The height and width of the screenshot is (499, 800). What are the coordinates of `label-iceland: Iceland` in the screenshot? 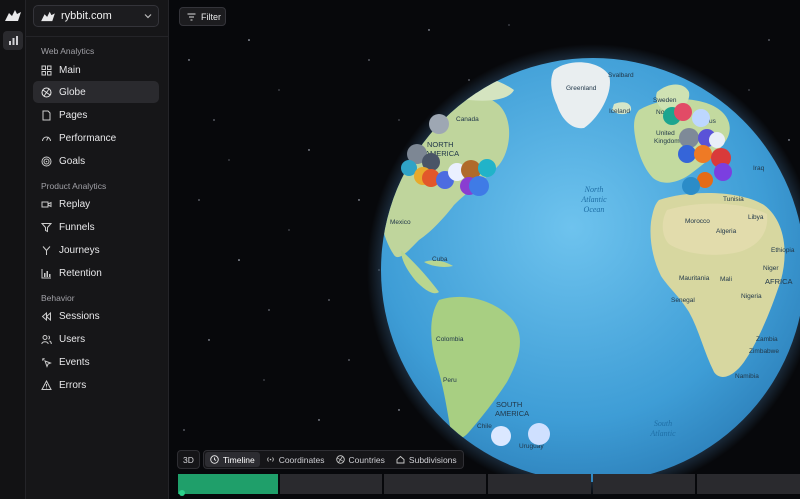 It's located at (619, 111).